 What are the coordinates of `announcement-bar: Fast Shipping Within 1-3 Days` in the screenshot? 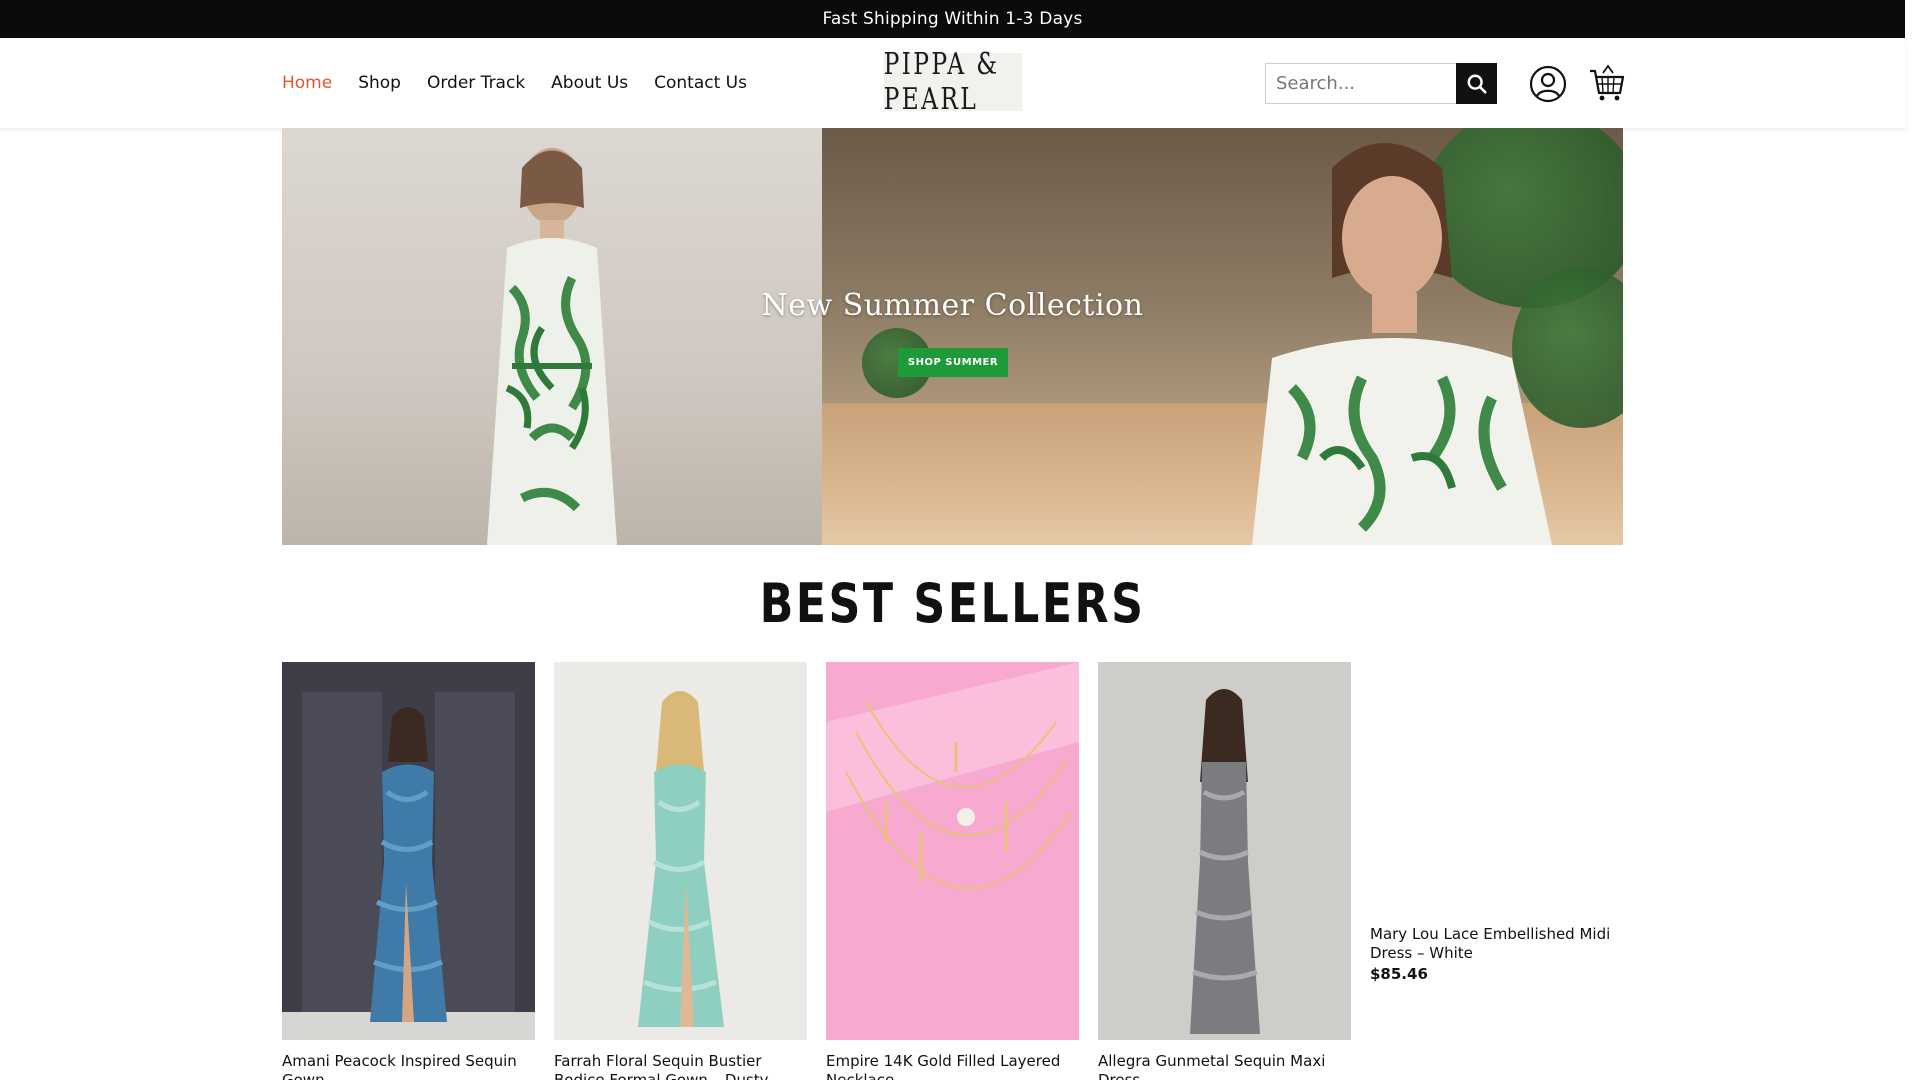 It's located at (952, 19).